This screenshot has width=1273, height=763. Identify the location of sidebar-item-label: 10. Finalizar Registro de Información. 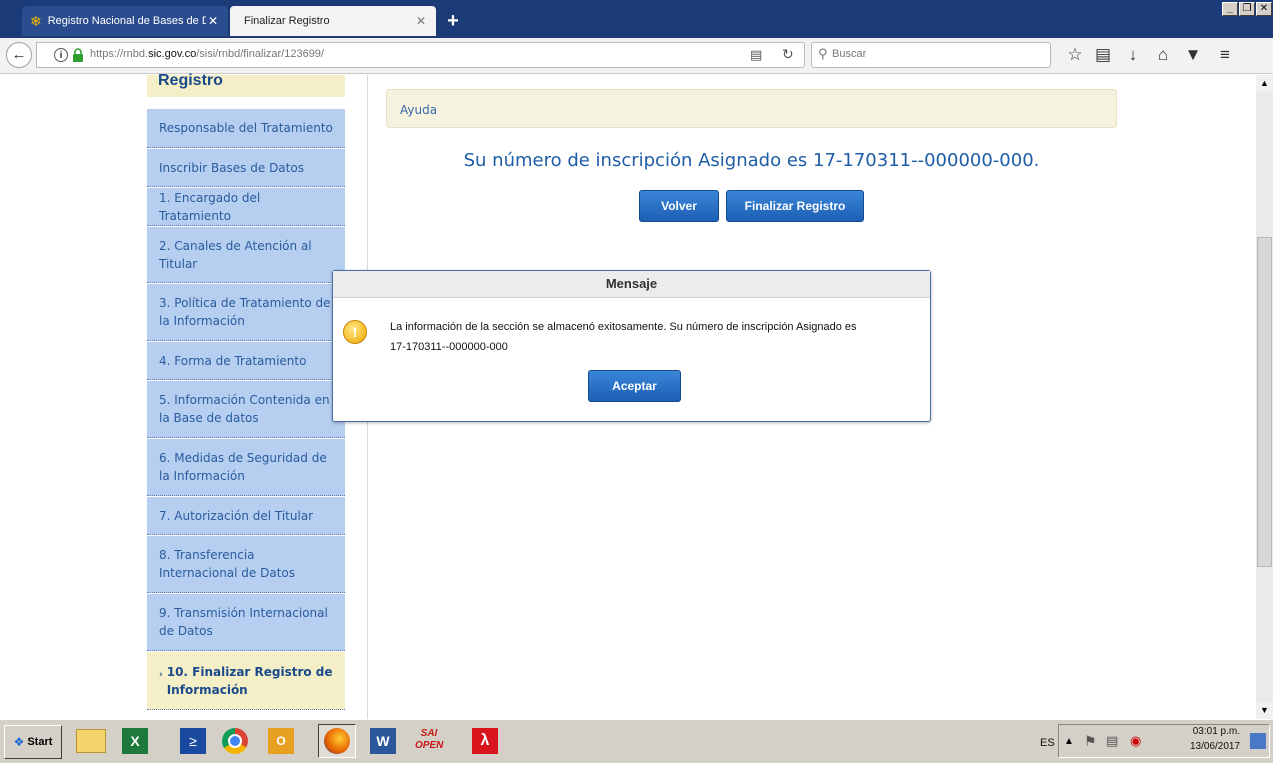
(249, 680).